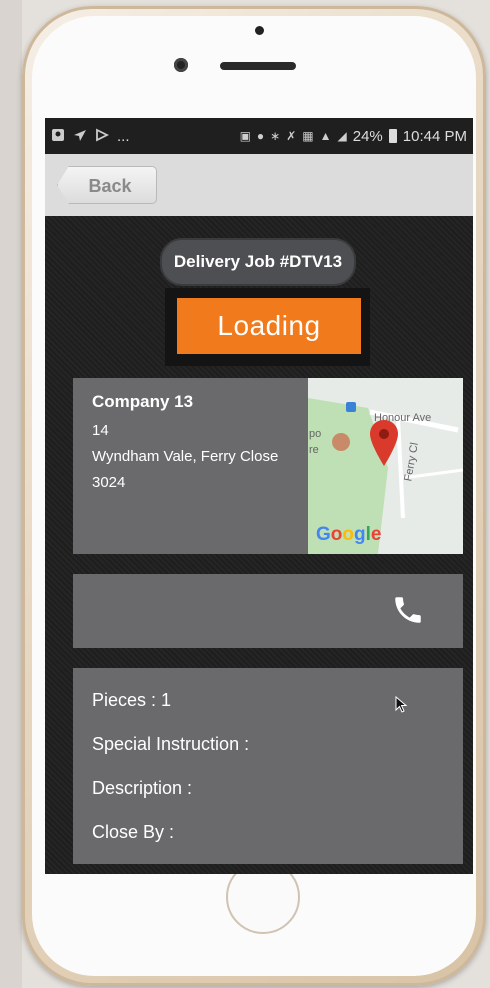 The height and width of the screenshot is (988, 490). What do you see at coordinates (185, 456) in the screenshot?
I see `address-line-2: Wyndham Vale, Ferry Close` at bounding box center [185, 456].